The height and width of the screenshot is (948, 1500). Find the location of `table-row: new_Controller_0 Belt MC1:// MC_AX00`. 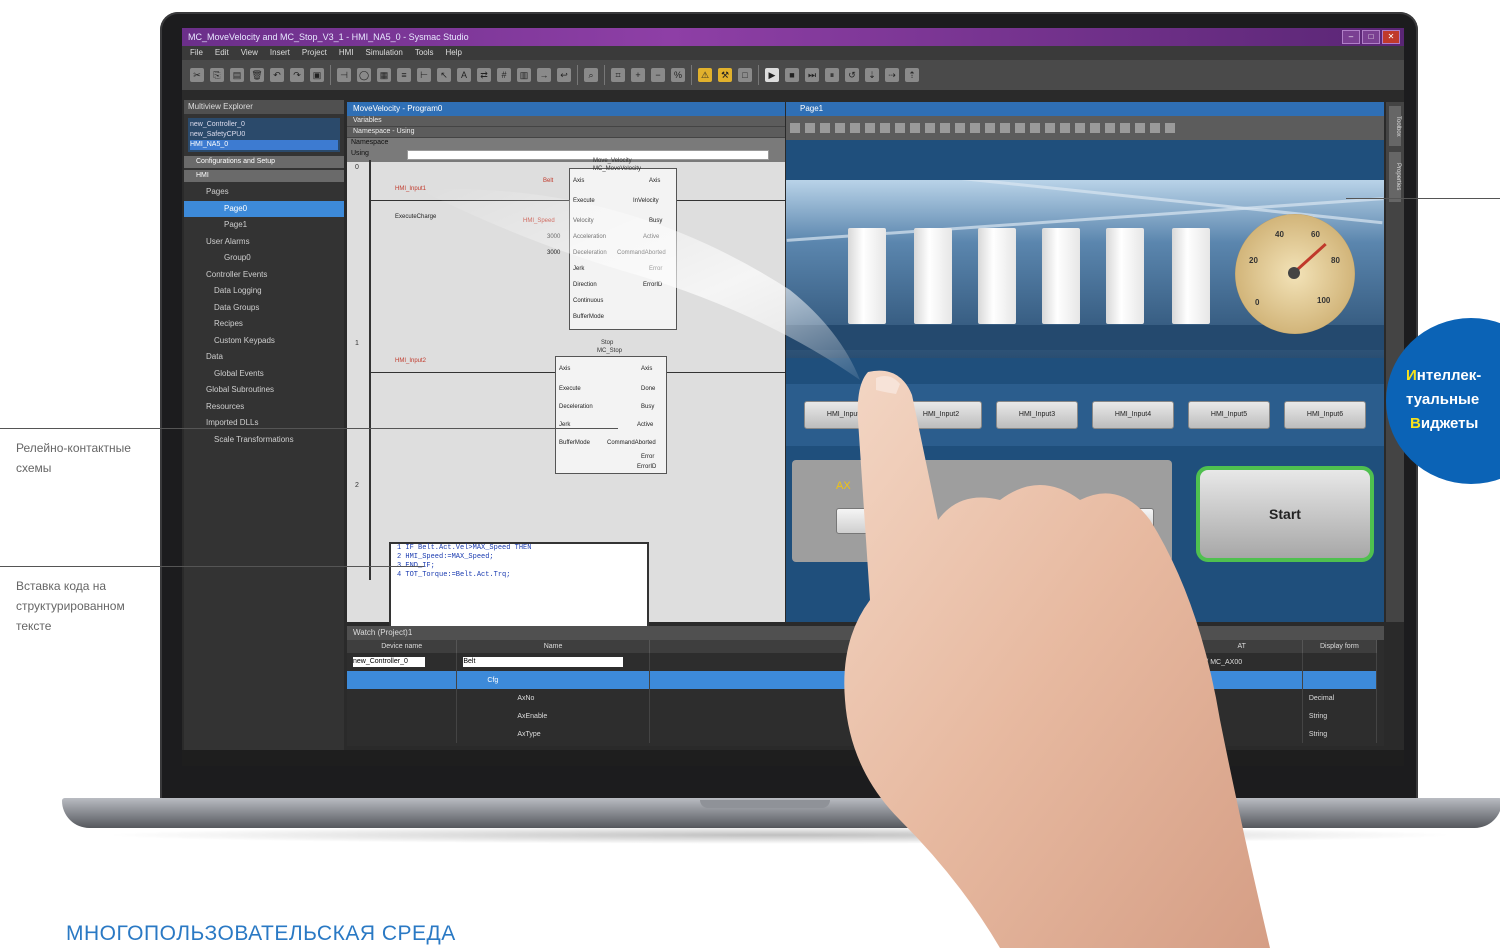

table-row: new_Controller_0 Belt MC1:// MC_AX00 is located at coordinates (862, 662).